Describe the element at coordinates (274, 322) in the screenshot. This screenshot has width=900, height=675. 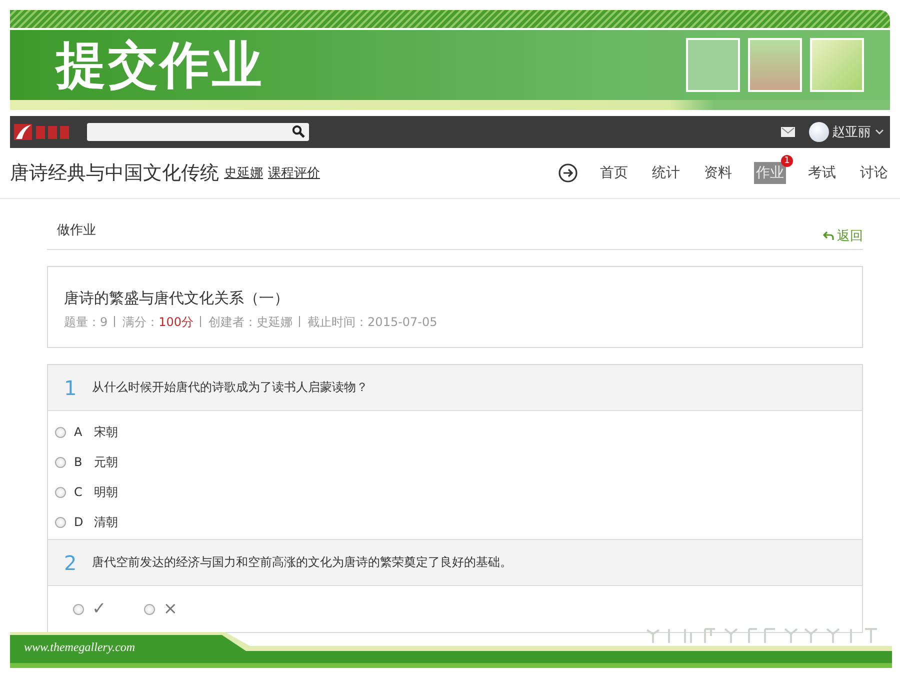
I see `meta-value: 史延娜` at that location.